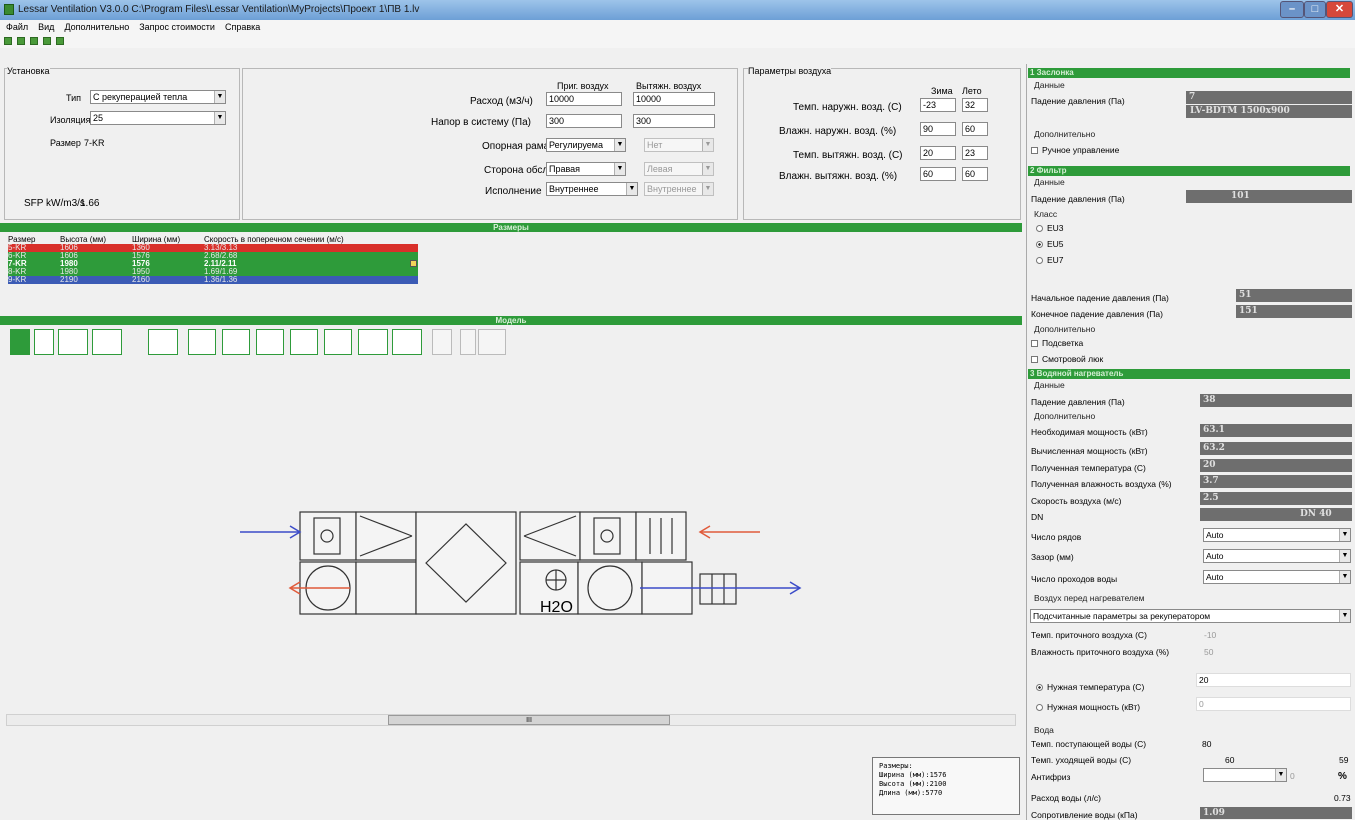 This screenshot has height=820, width=1355. Describe the element at coordinates (413, 263) in the screenshot. I see `check-icon` at that location.